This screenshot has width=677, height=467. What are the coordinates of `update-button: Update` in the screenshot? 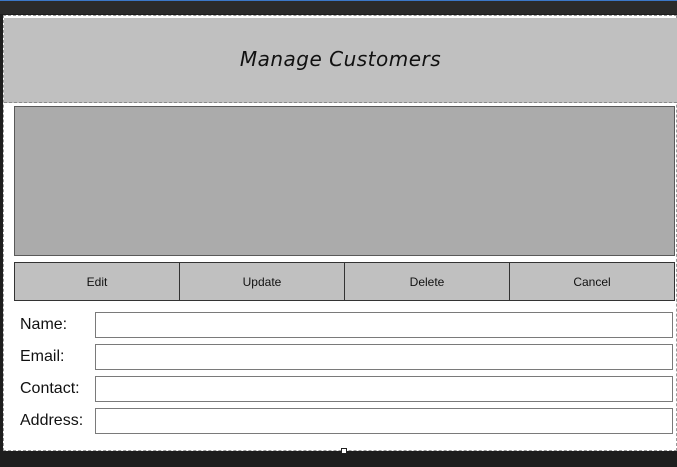 It's located at (262, 281).